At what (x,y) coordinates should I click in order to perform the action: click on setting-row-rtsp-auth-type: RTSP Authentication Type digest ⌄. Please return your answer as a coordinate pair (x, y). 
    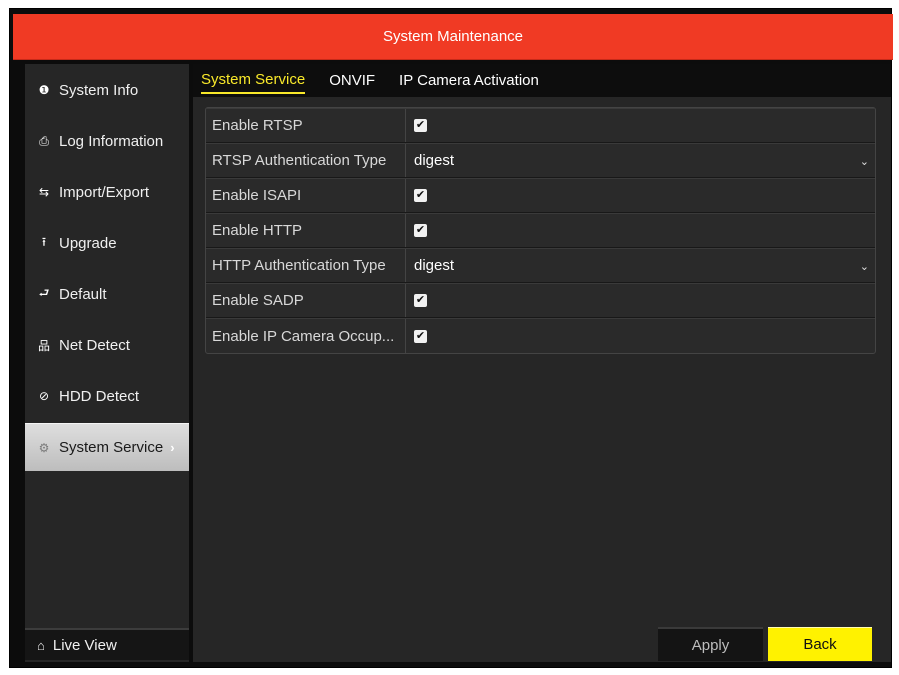
    Looking at the image, I should click on (540, 160).